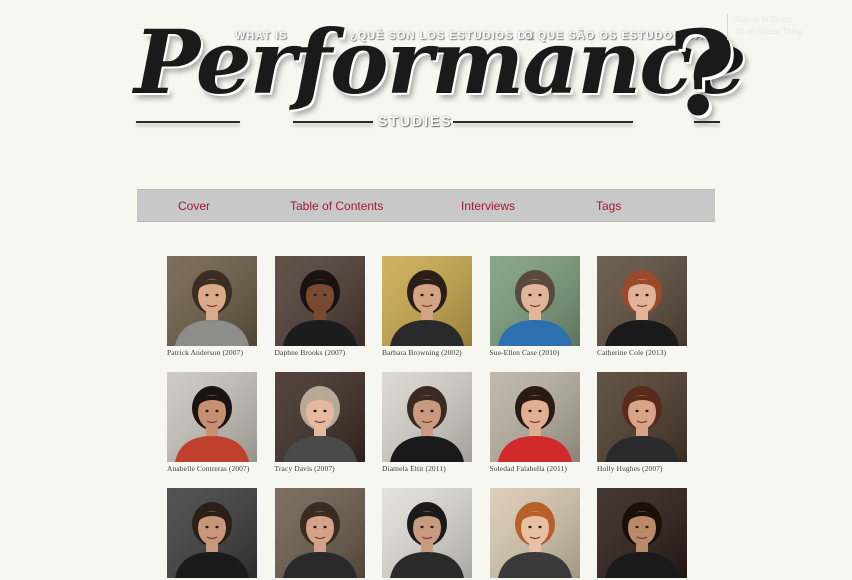  I want to click on interview-card: Soledad Falabella (2011), so click(535, 422).